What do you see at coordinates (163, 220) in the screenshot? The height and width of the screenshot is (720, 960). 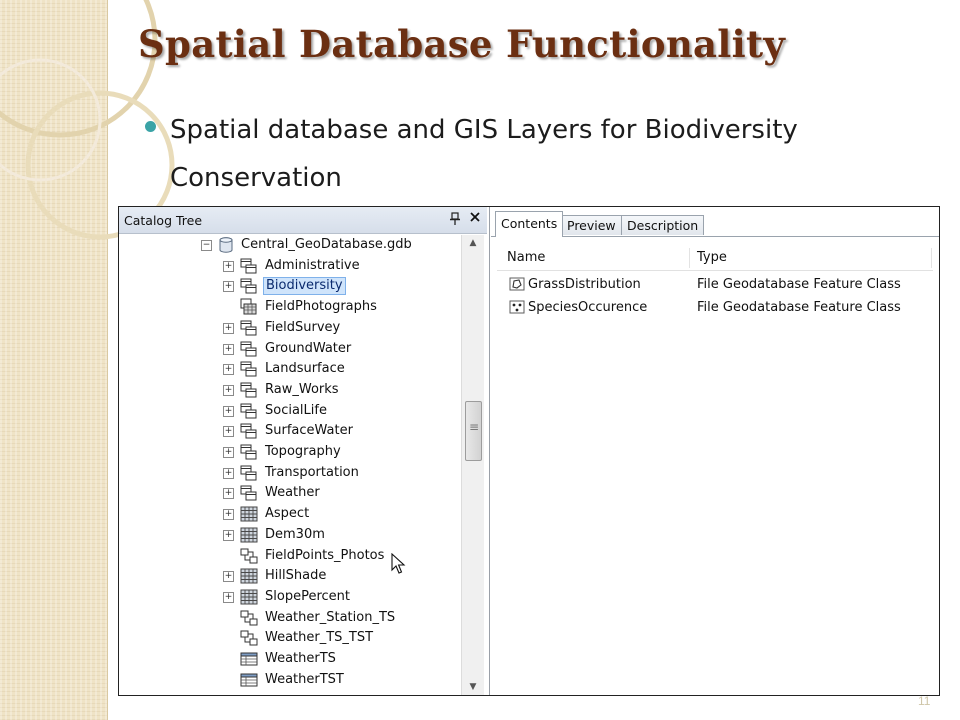 I see `catalog-title: Catalog Tree` at bounding box center [163, 220].